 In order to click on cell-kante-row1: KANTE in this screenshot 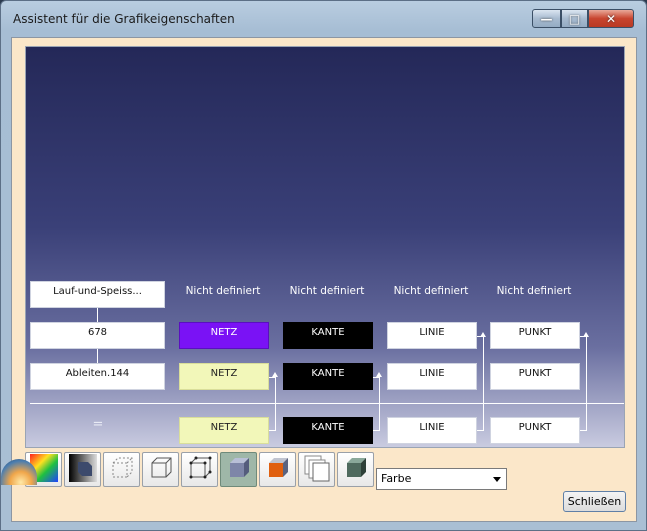, I will do `click(328, 335)`.